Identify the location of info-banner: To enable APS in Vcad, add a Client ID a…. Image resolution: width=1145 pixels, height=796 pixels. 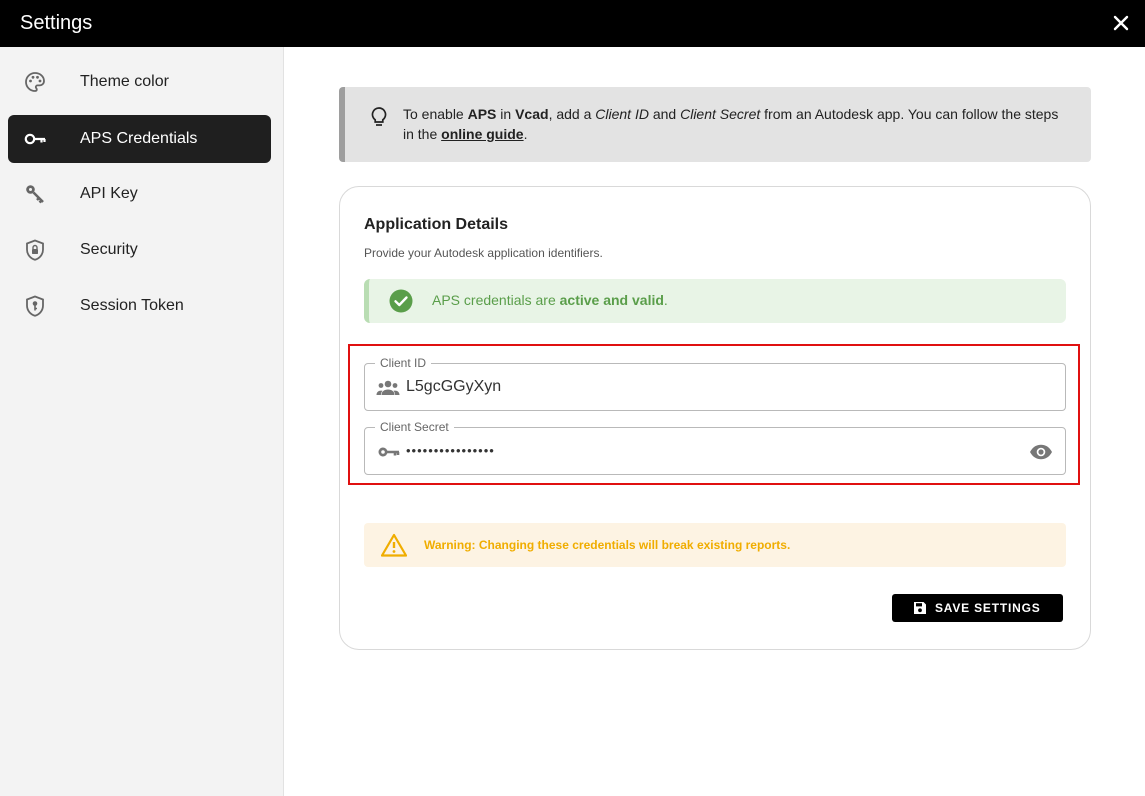
(715, 124).